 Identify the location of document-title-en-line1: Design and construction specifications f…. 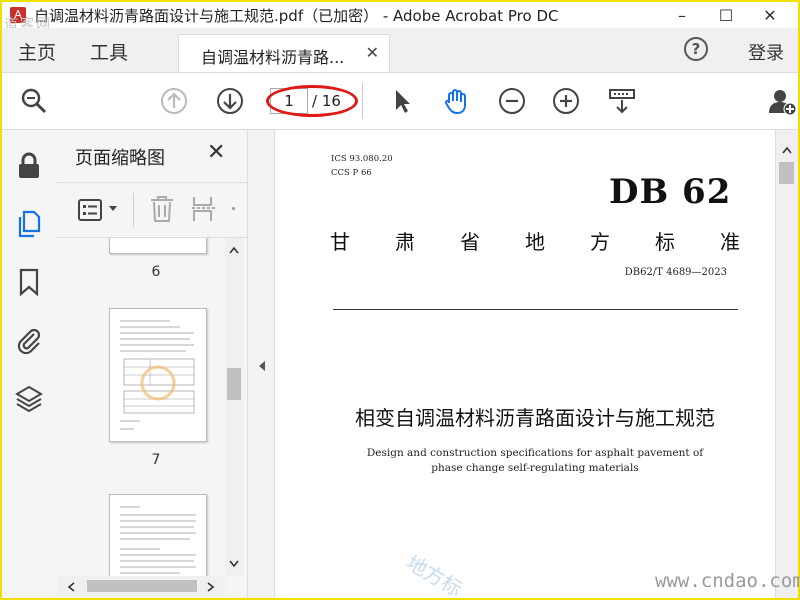
(535, 453).